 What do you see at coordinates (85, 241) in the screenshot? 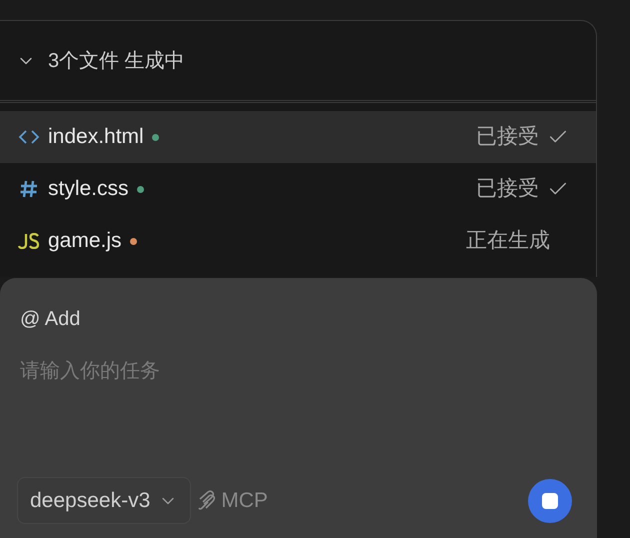
I see `file-name: game.js` at bounding box center [85, 241].